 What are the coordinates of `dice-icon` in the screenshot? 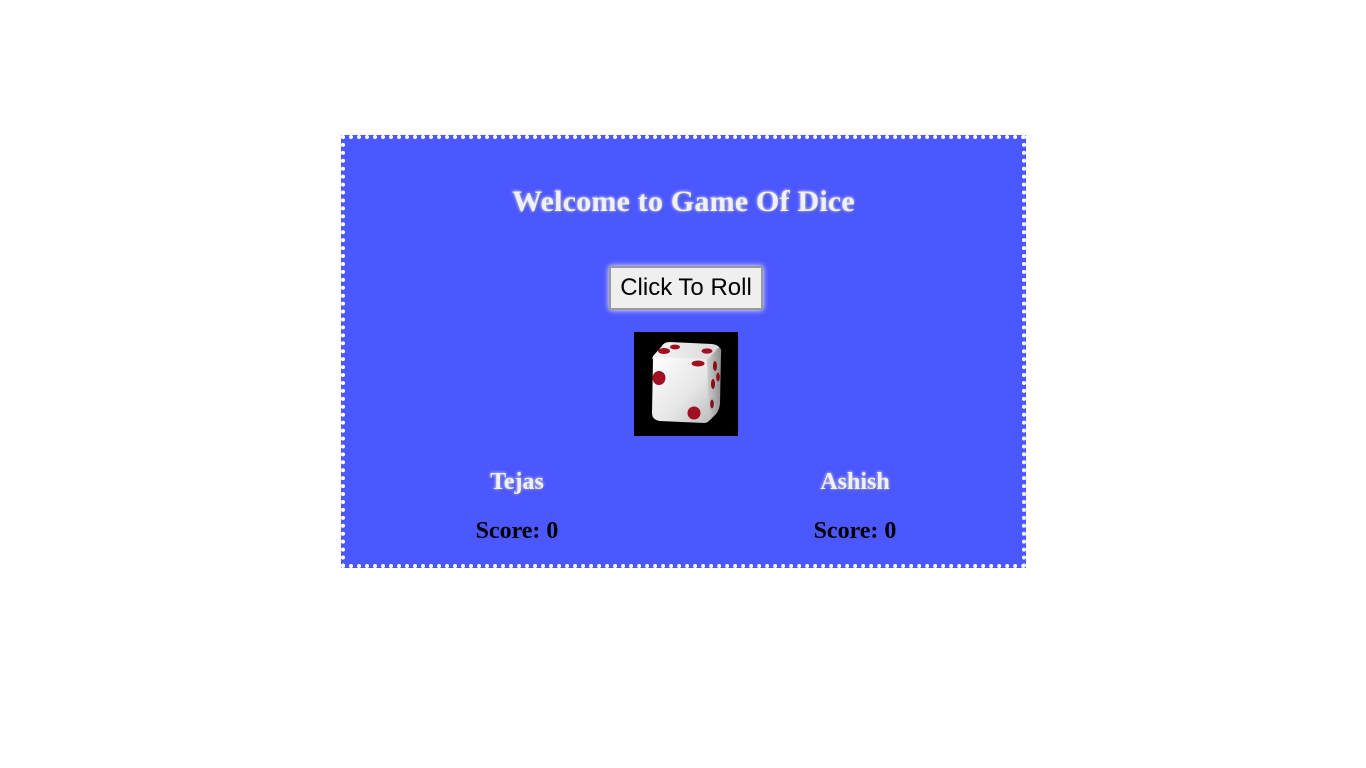 It's located at (687, 382).